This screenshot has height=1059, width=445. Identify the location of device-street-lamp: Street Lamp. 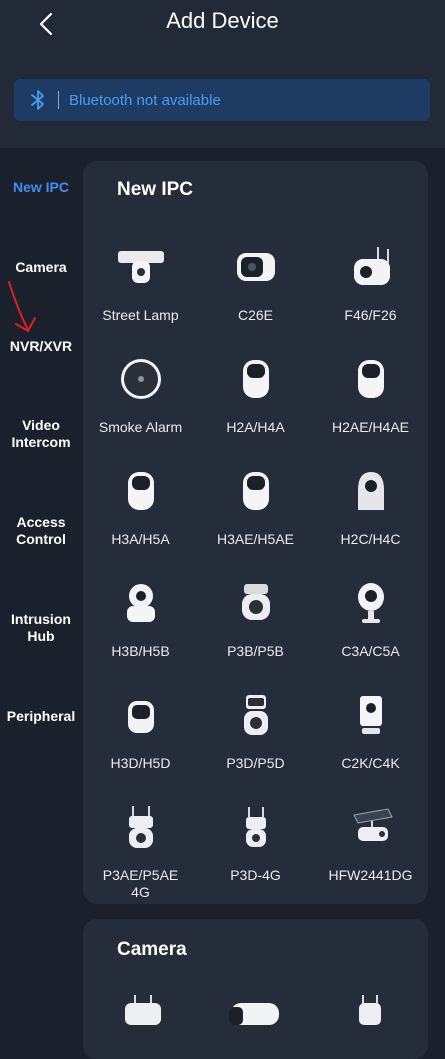
(140, 280).